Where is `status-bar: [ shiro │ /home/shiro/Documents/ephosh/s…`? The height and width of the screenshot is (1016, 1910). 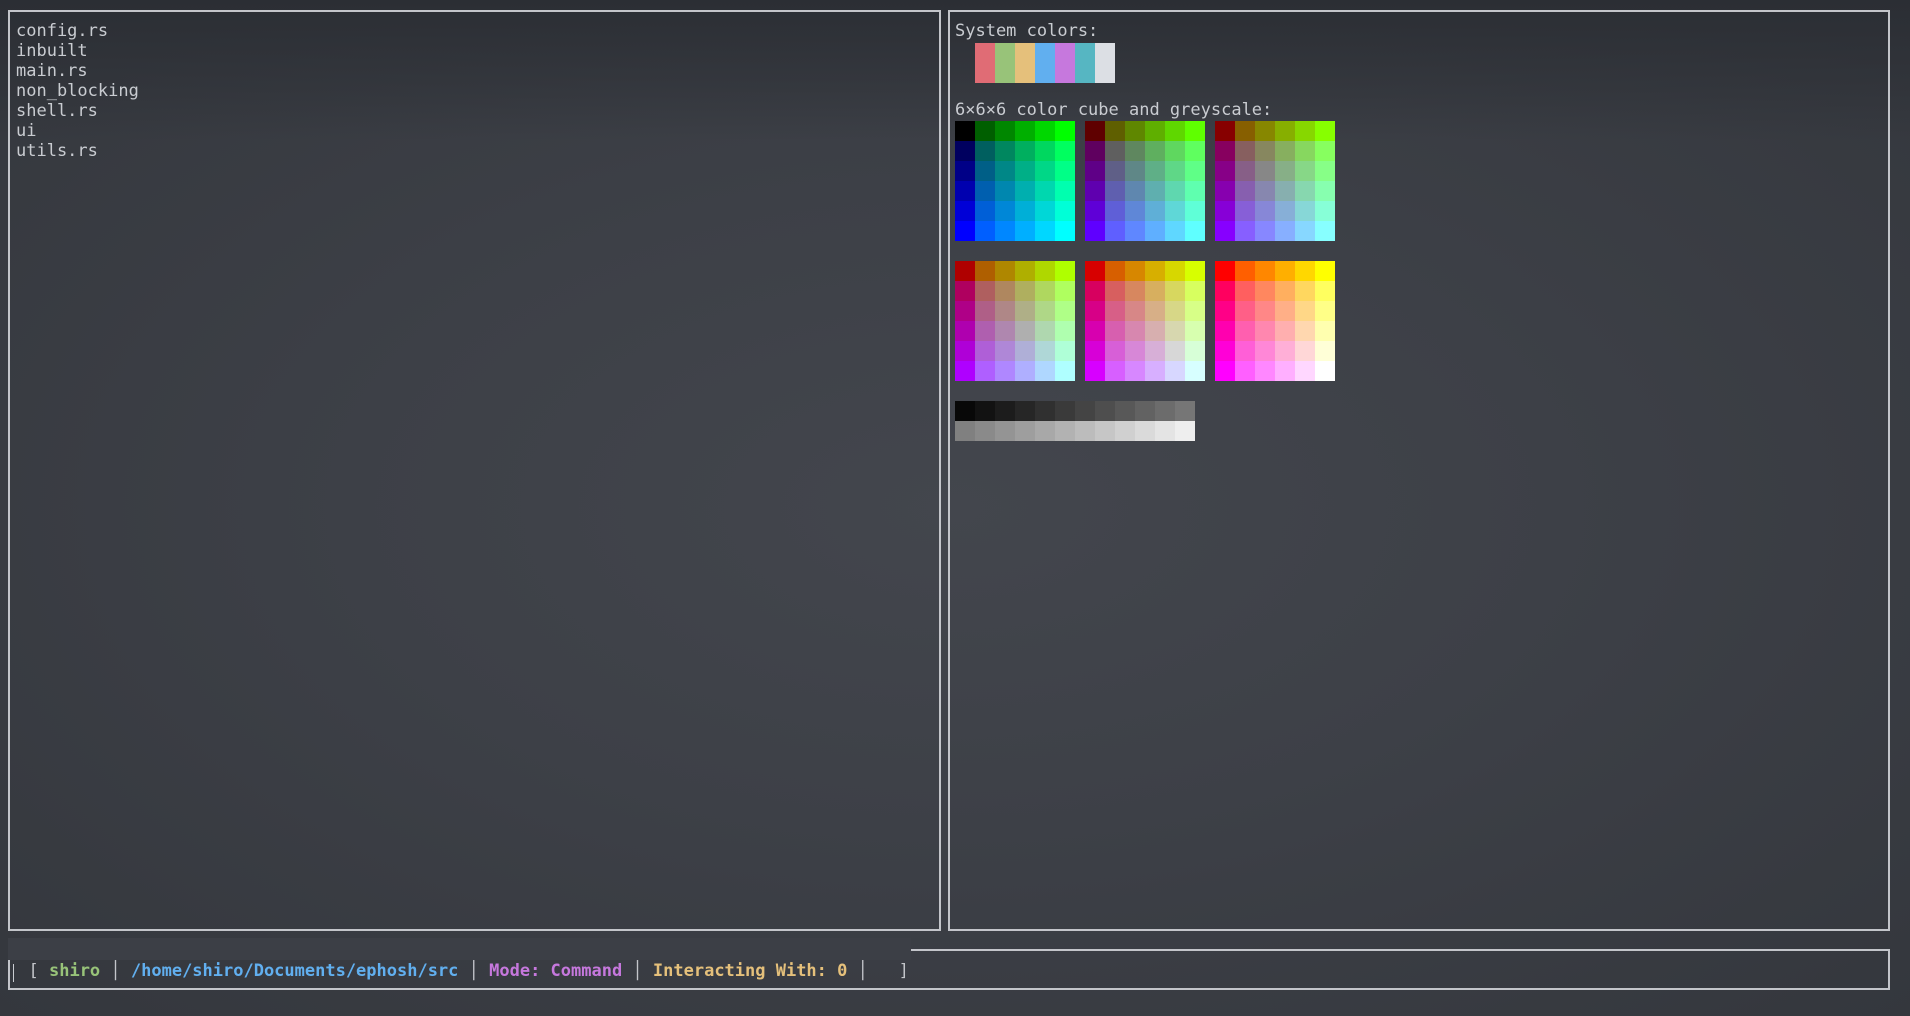 status-bar: [ shiro │ /home/shiro/Documents/ephosh/s… is located at coordinates (459, 959).